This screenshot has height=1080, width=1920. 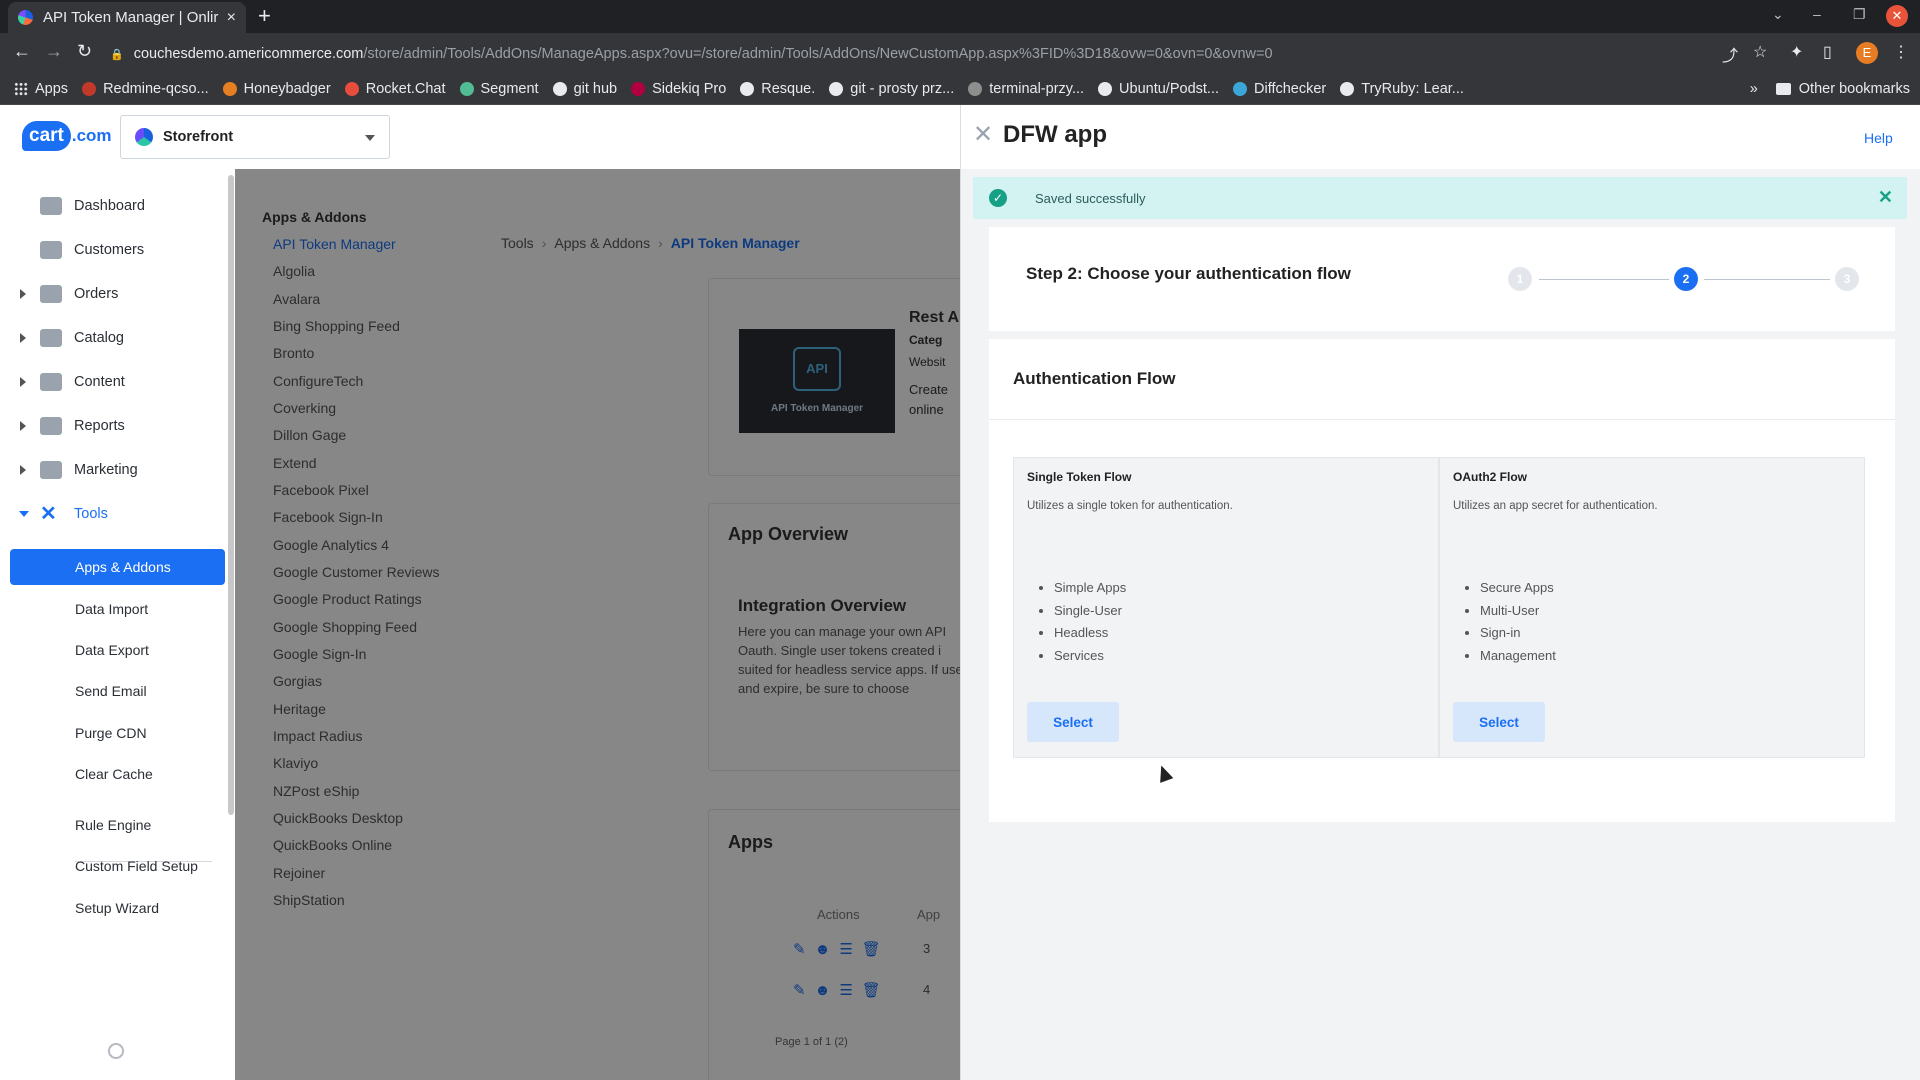 What do you see at coordinates (231, 495) in the screenshot?
I see `sidebar-scrollbar` at bounding box center [231, 495].